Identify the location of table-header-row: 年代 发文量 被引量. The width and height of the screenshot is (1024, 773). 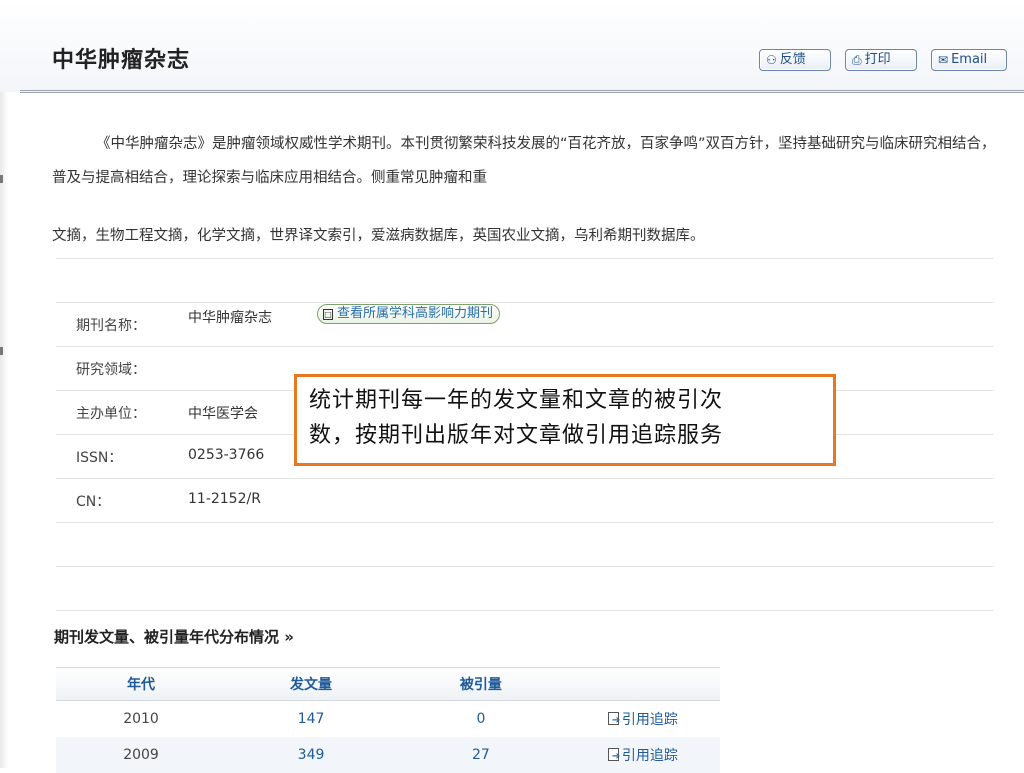
(388, 684).